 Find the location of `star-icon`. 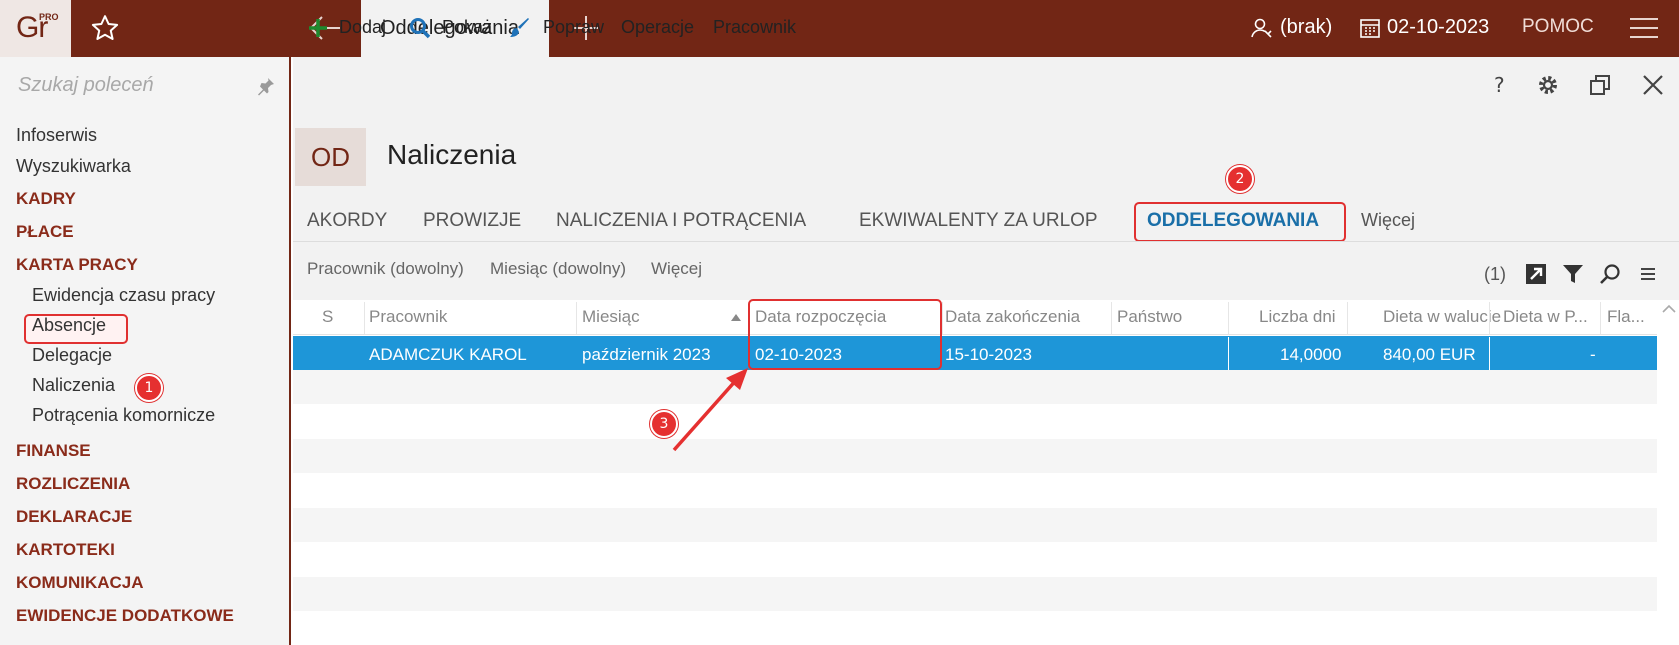

star-icon is located at coordinates (105, 28).